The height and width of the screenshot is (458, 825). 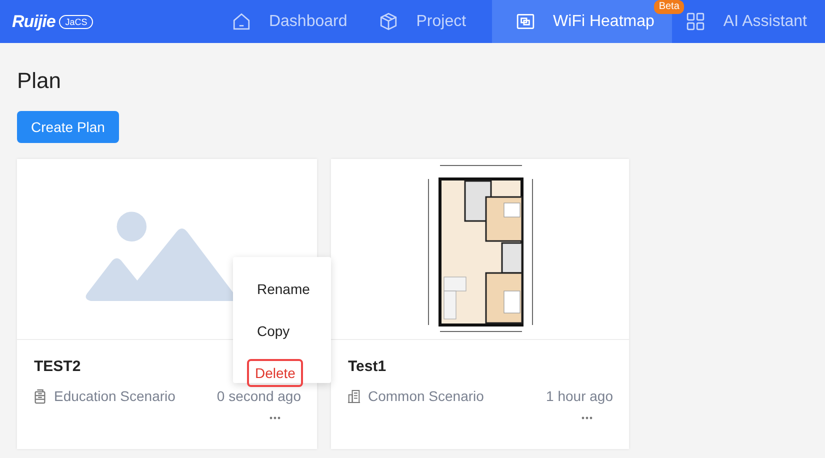 What do you see at coordinates (57, 366) in the screenshot?
I see `plan-title: TEST2` at bounding box center [57, 366].